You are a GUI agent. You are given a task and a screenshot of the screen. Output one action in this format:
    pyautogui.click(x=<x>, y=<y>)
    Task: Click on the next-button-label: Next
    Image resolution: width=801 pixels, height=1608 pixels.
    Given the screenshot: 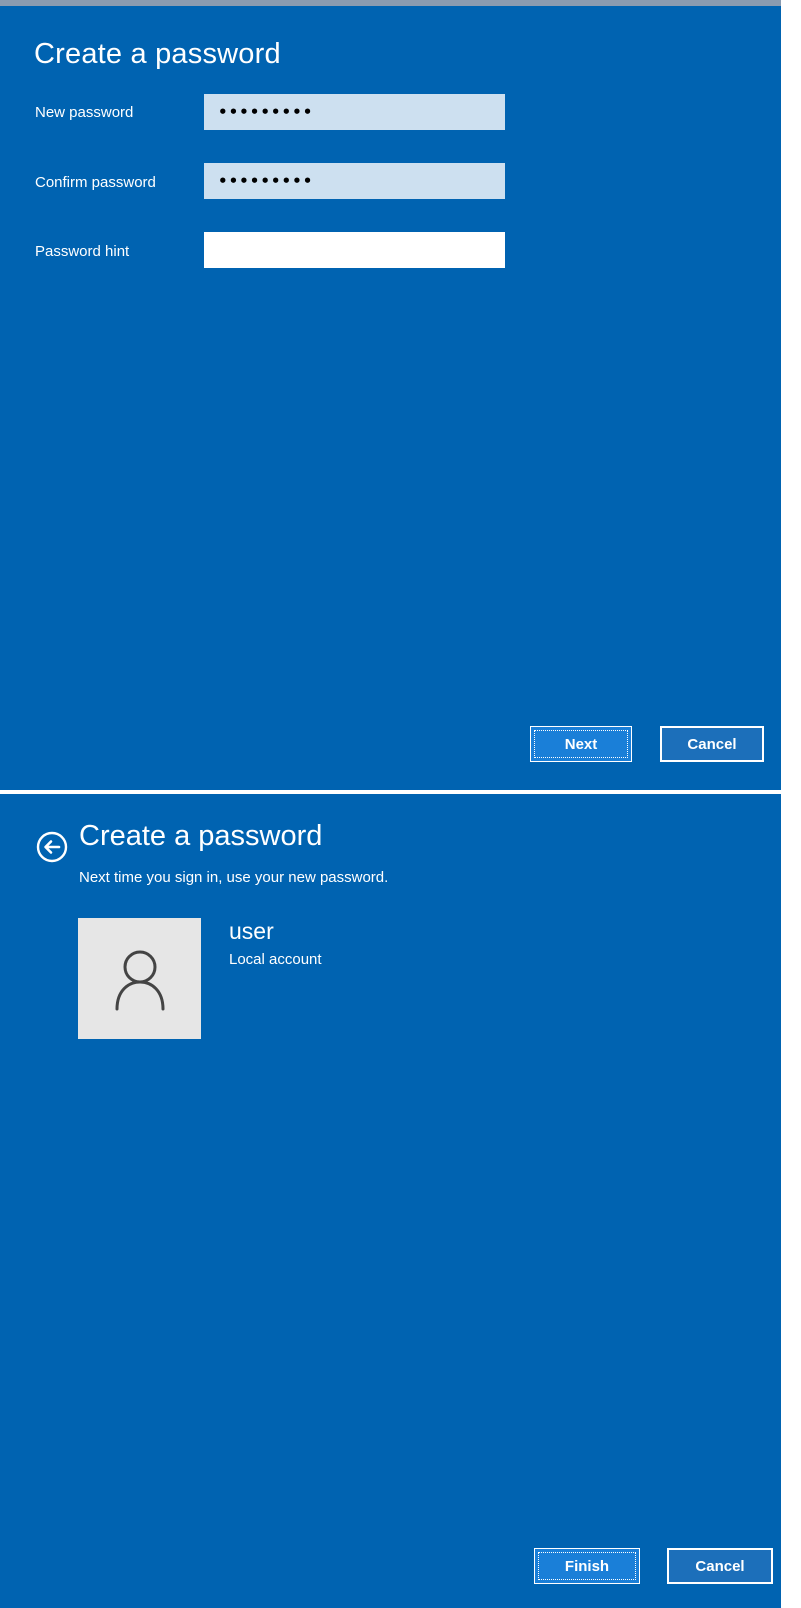 What is the action you would take?
    pyautogui.click(x=581, y=744)
    